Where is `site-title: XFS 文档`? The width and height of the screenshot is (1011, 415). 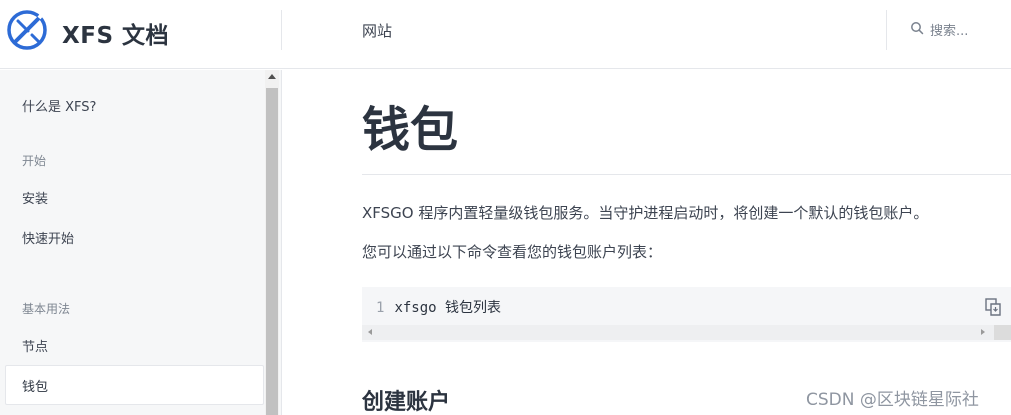 site-title: XFS 文档 is located at coordinates (115, 33).